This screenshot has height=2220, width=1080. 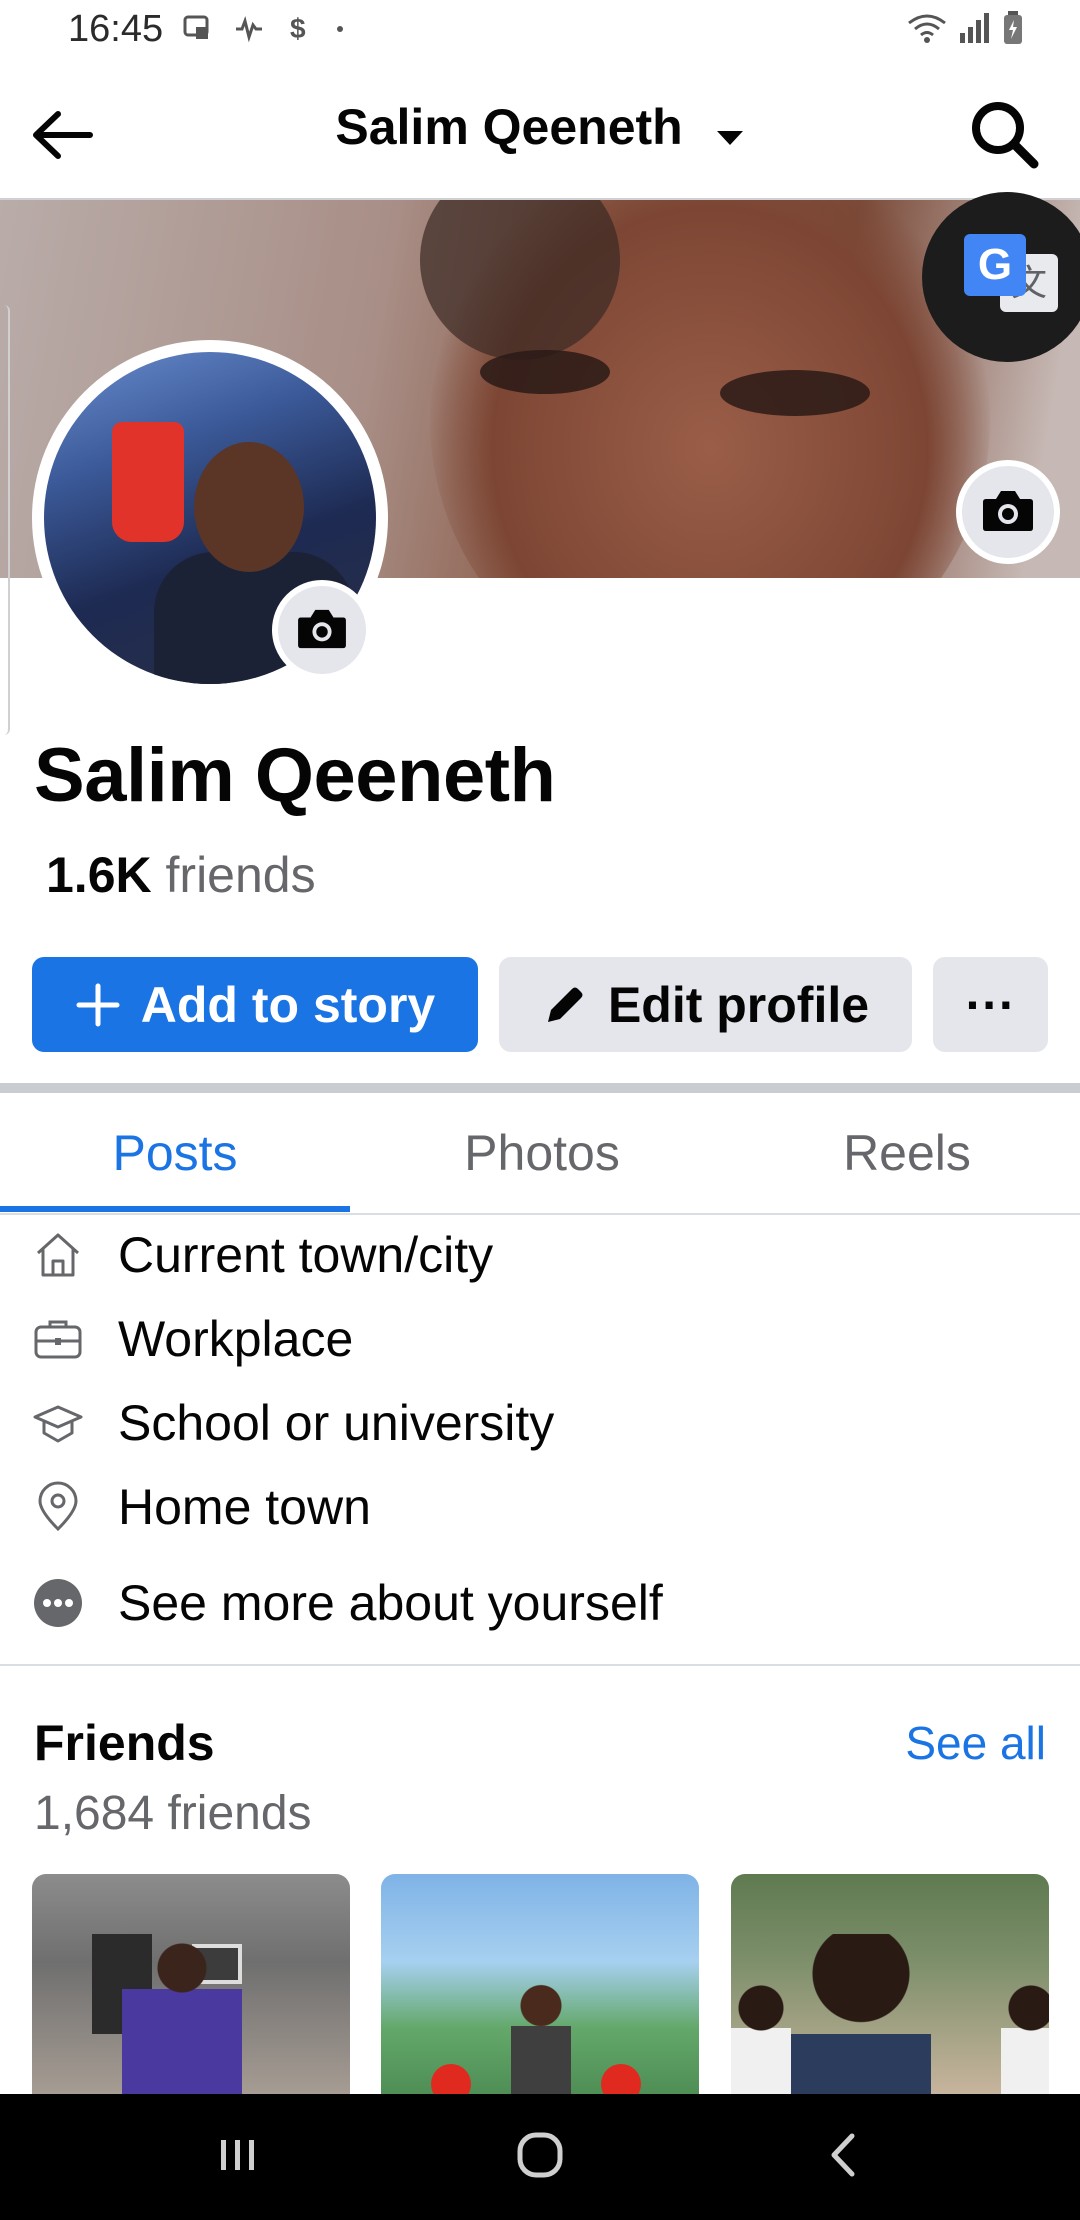 I want to click on location-pin-icon, so click(x=58, y=1507).